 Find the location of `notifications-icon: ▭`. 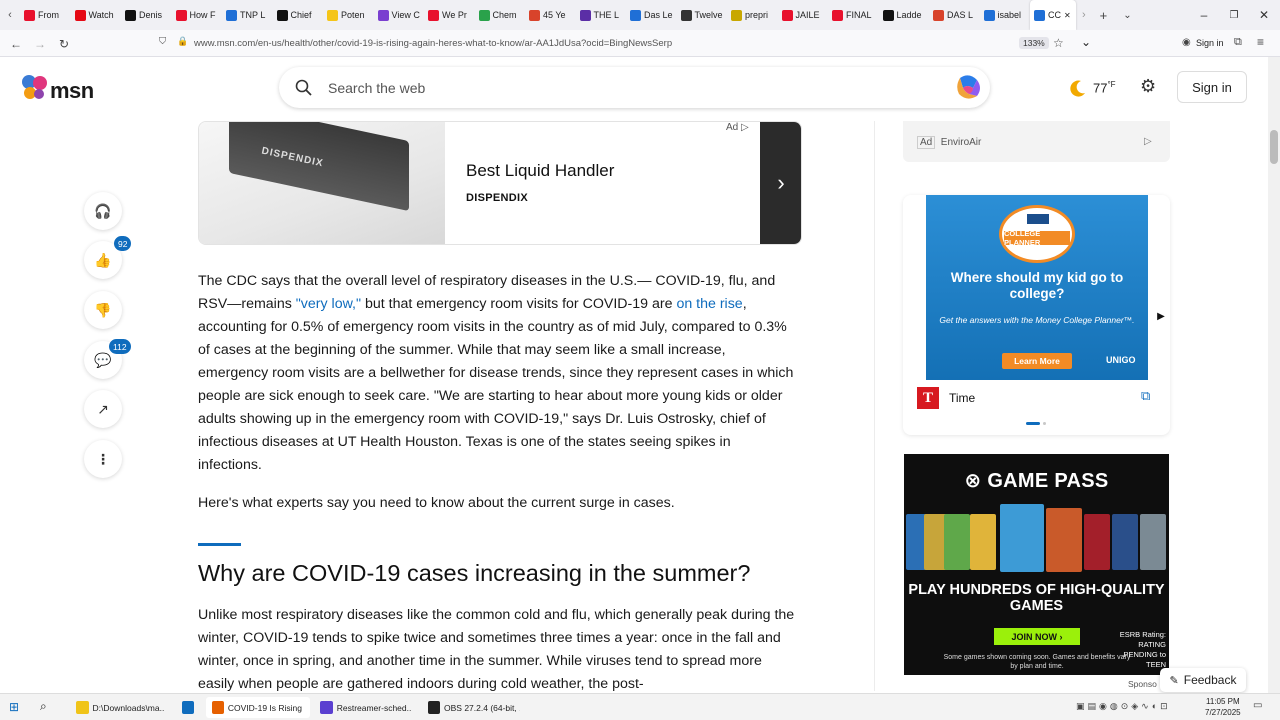

notifications-icon: ▭ is located at coordinates (1257, 705).